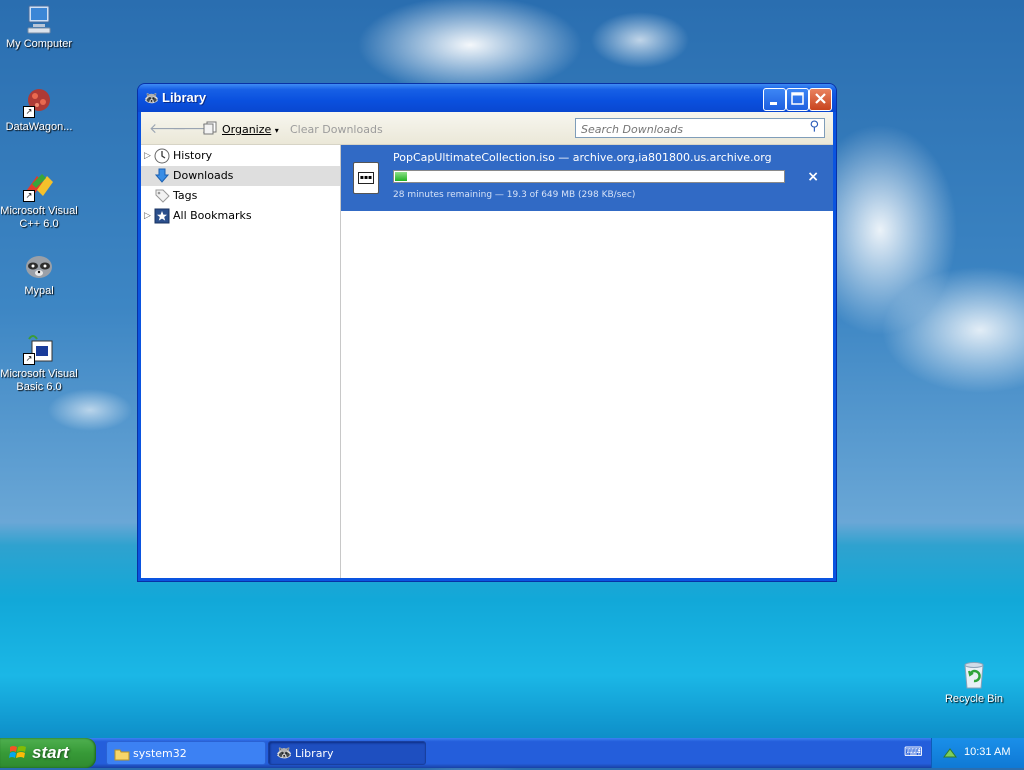 The image size is (1024, 770). I want to click on desktop-icon-my-computer: My Computer, so click(40, 27).